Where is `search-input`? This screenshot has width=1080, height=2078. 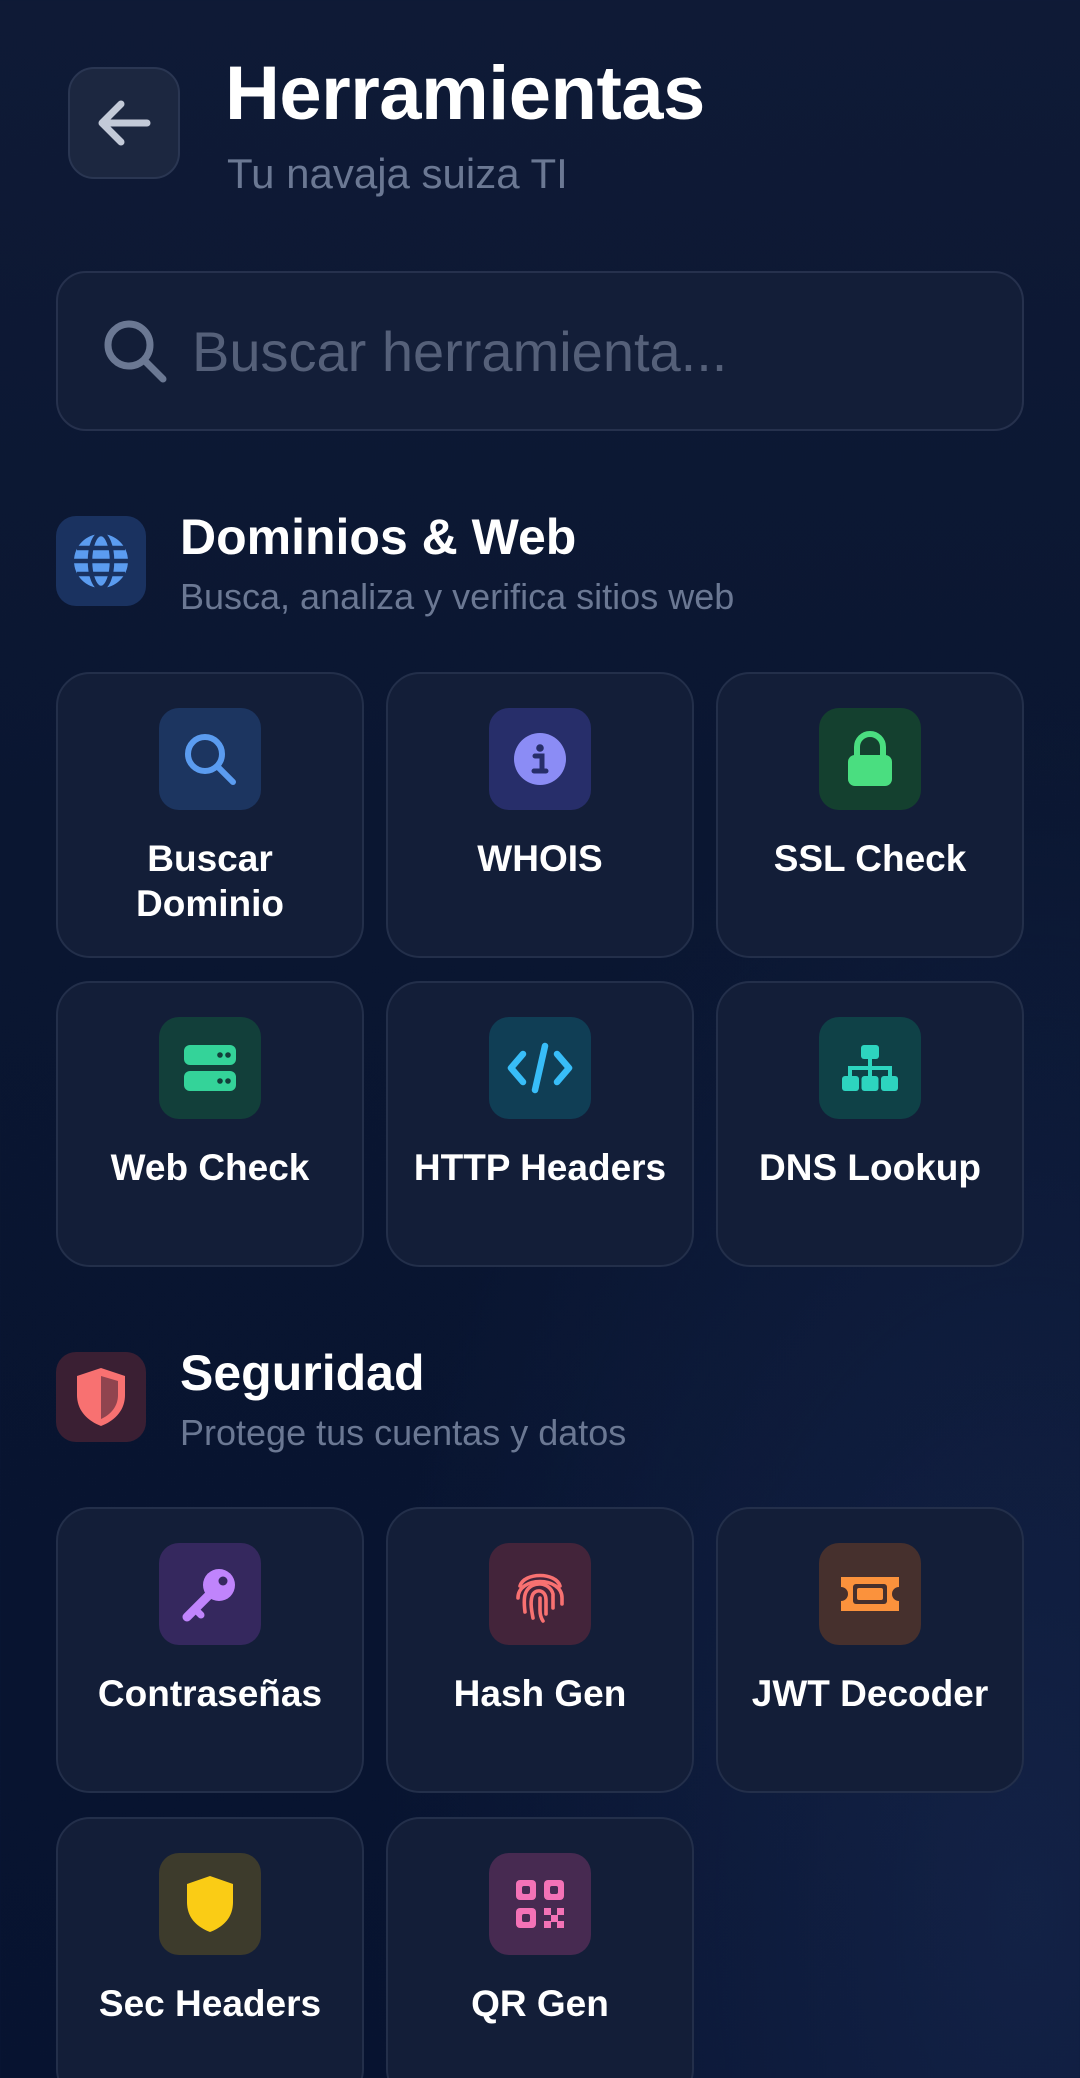
search-input is located at coordinates (592, 351).